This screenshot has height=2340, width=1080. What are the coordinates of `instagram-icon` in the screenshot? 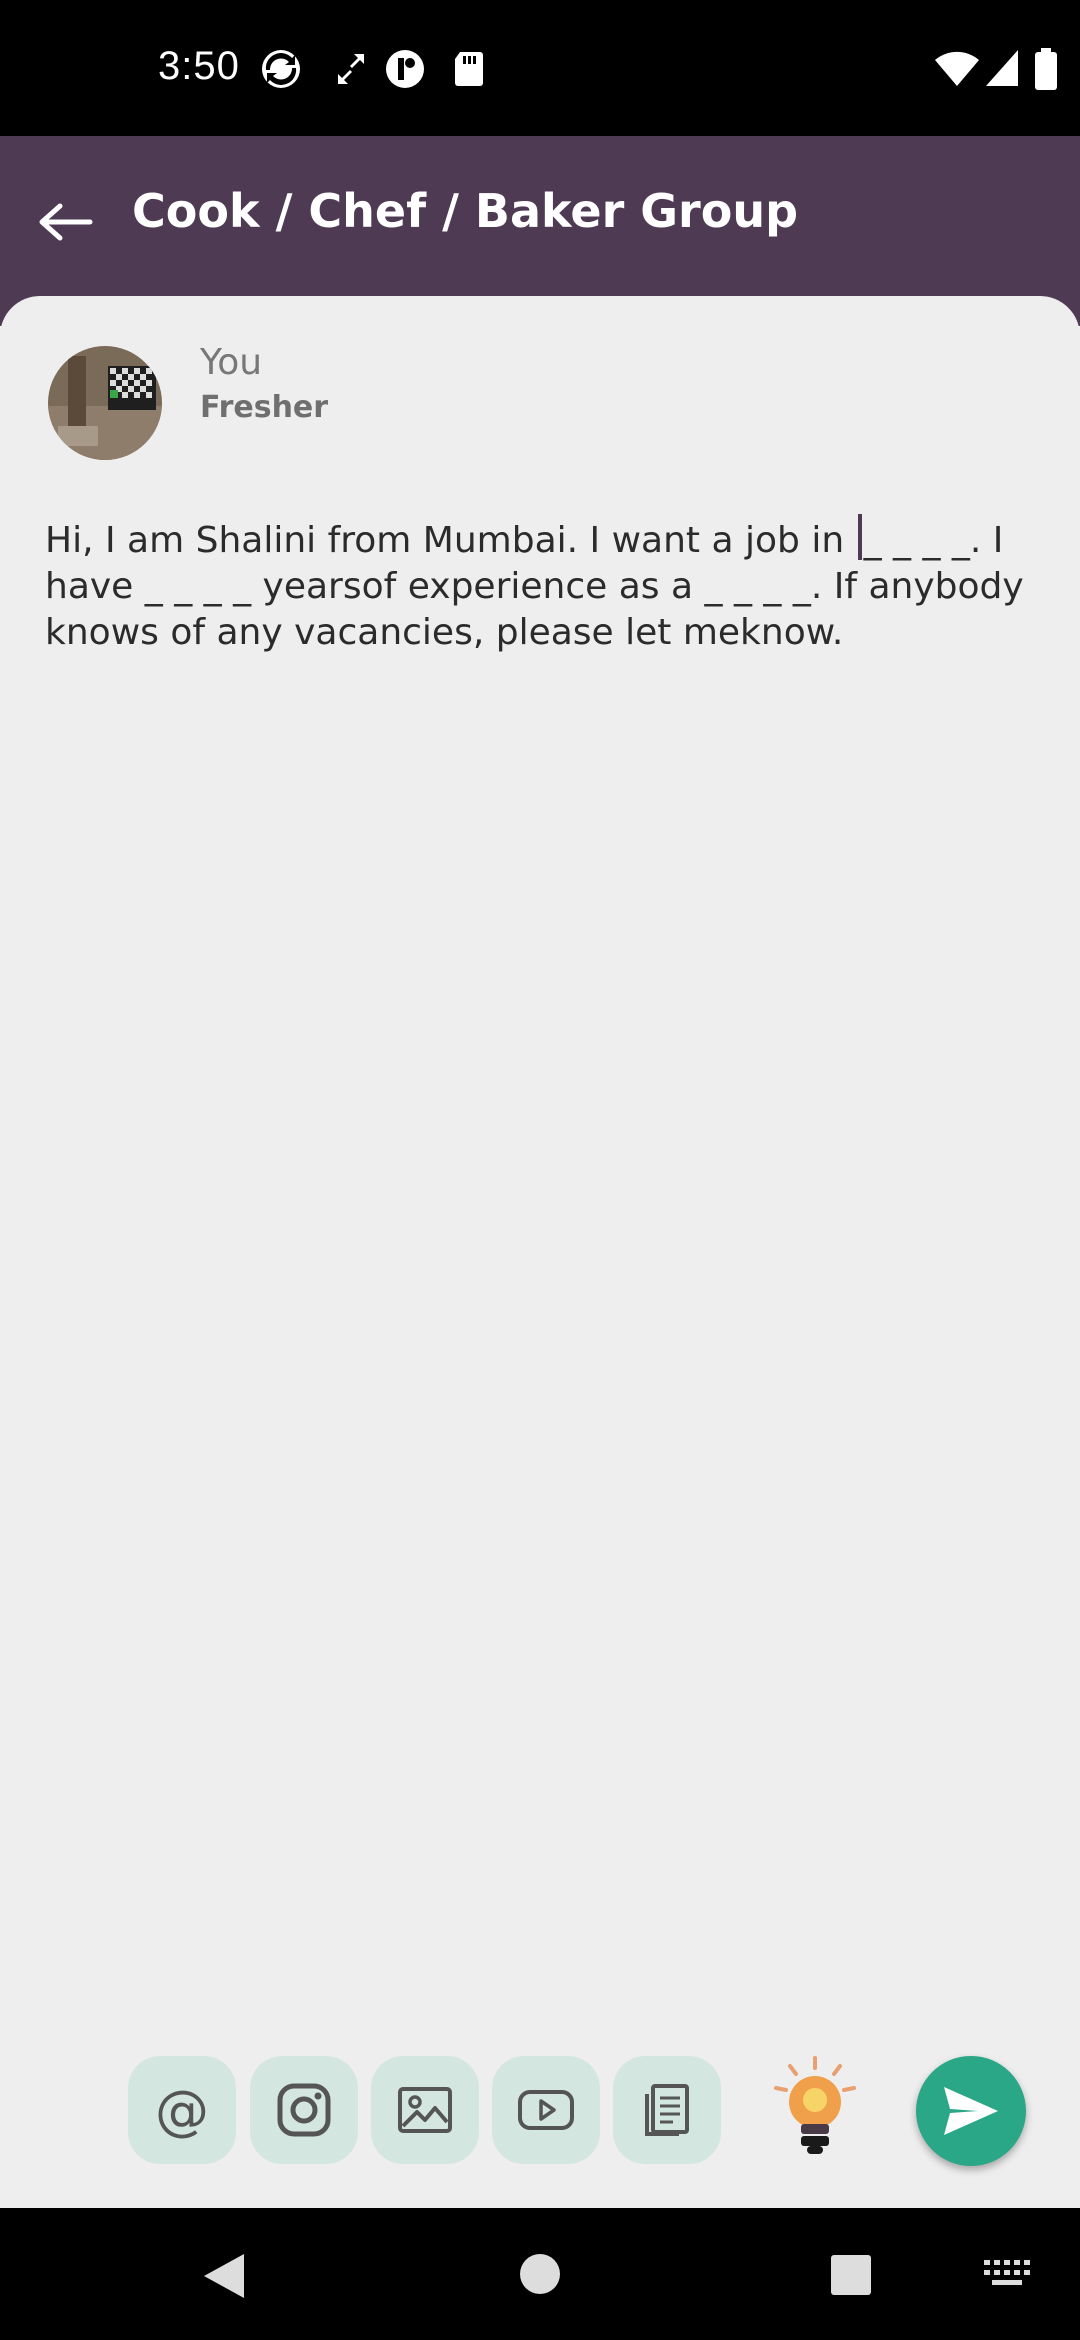 It's located at (304, 2110).